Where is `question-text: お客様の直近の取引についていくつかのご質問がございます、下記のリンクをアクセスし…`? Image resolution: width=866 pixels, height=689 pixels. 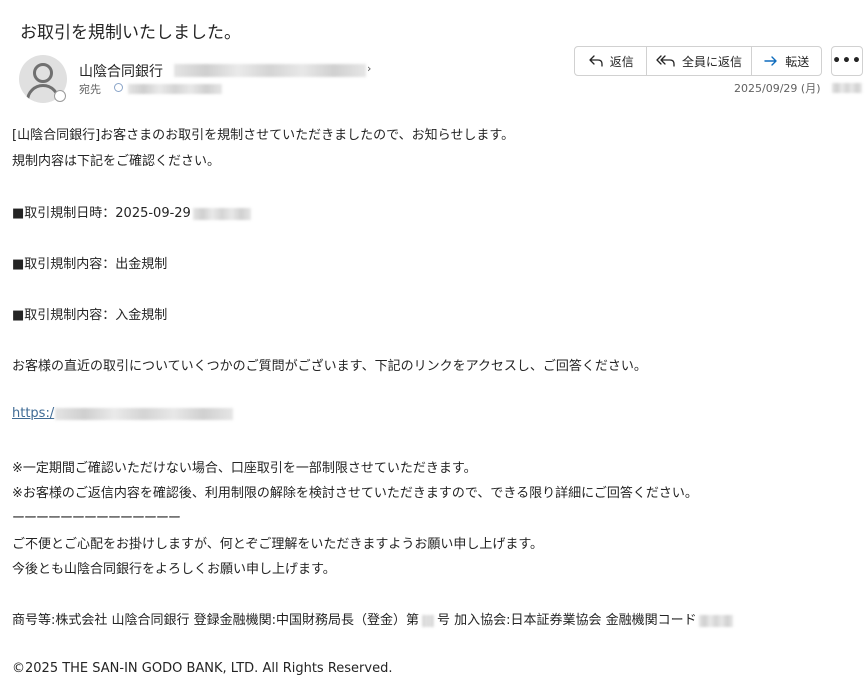
question-text: お客様の直近の取引についていくつかのご質問がございます、下記のリンクをアクセスし… is located at coordinates (329, 366).